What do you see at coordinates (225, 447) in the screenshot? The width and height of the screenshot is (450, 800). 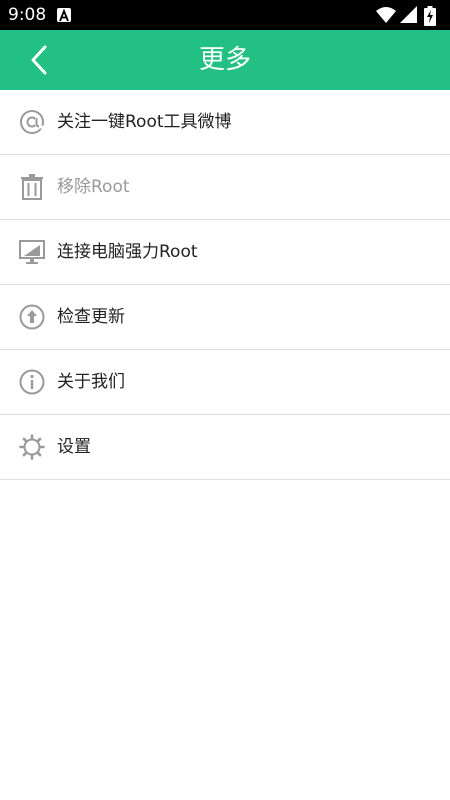 I see `menu-item-settings: 设置` at bounding box center [225, 447].